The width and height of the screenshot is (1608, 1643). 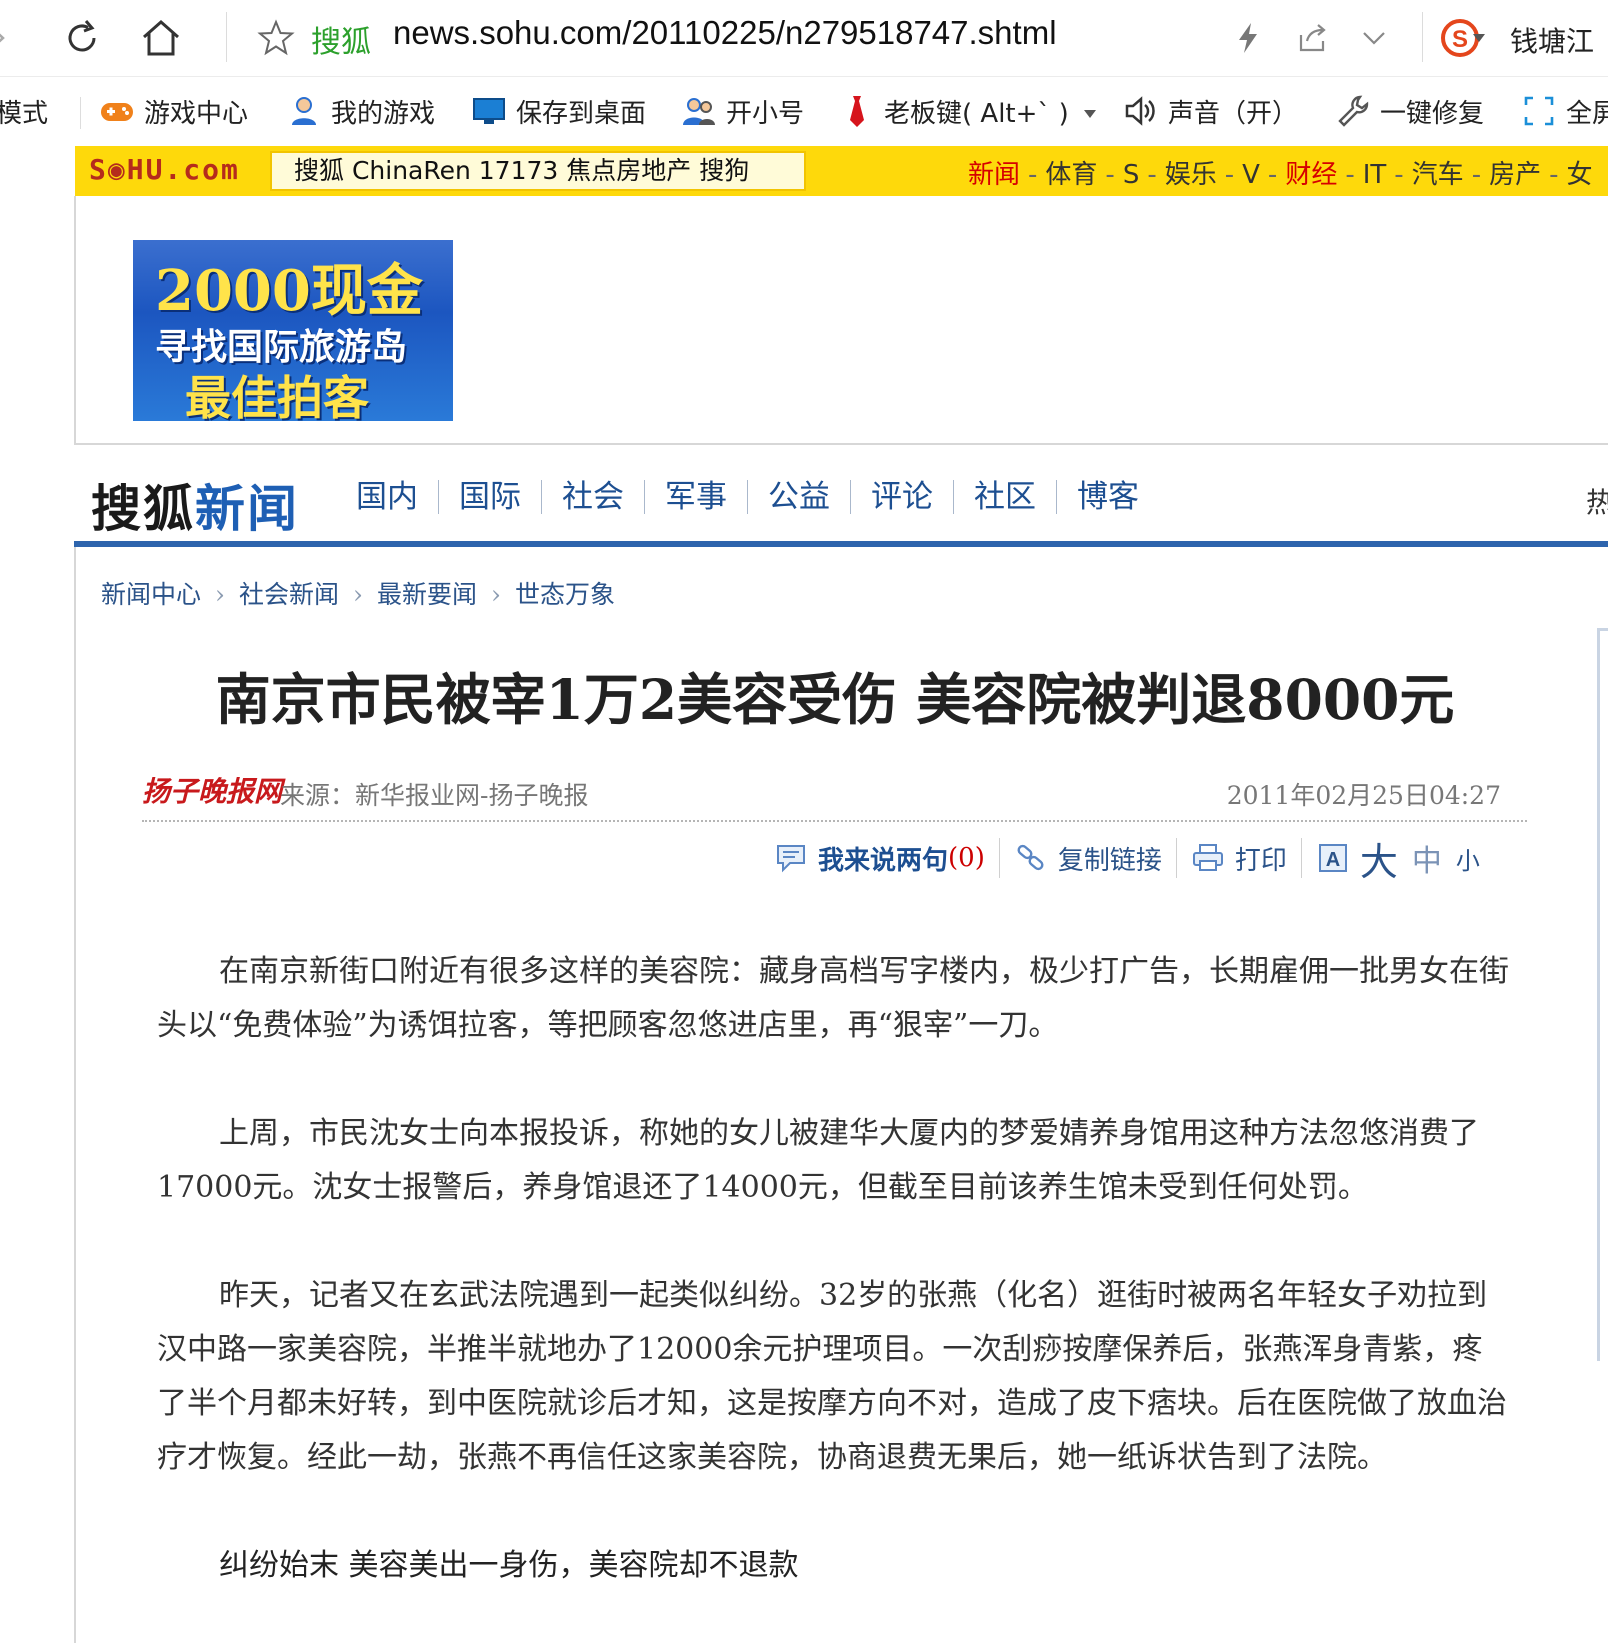 I want to click on toolbar-item-boss-key: 老板键( Alt+` ), so click(x=967, y=111).